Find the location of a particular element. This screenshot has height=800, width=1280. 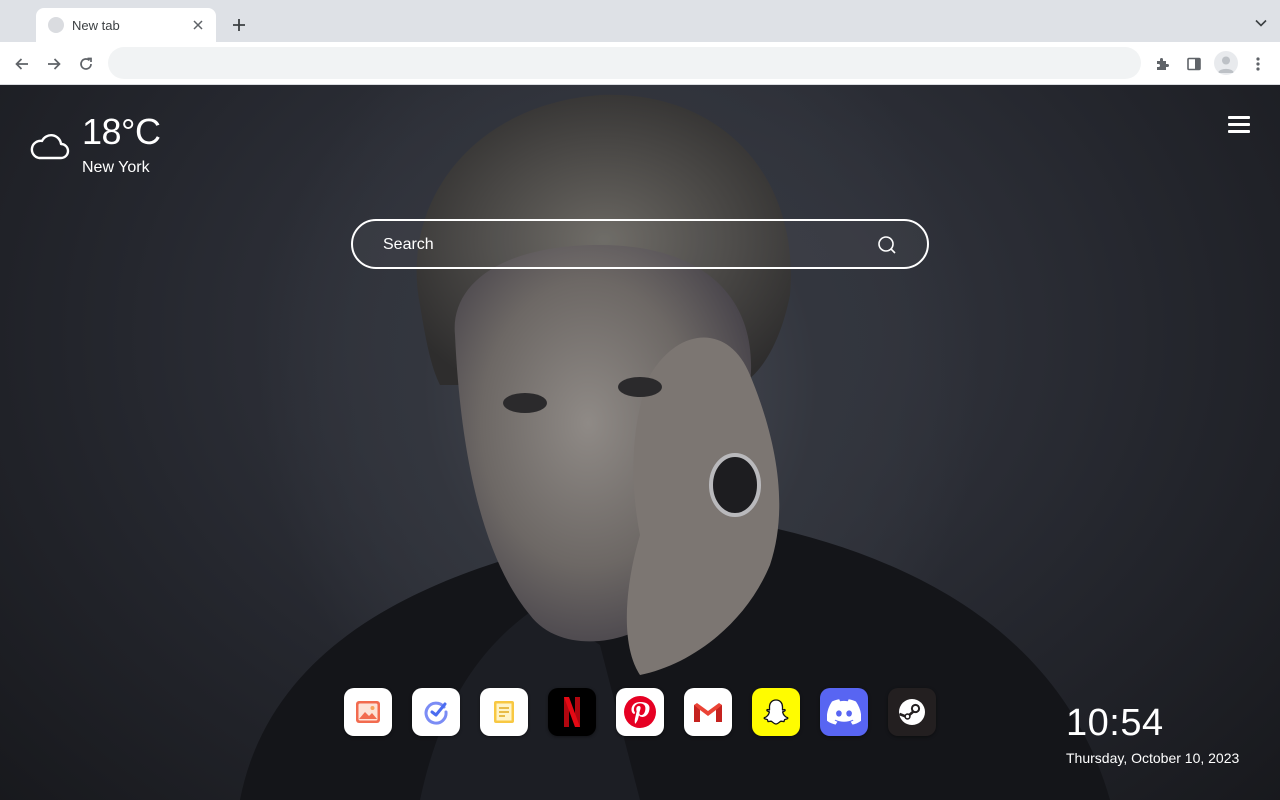

tab-strip: New tab is located at coordinates (640, 21).